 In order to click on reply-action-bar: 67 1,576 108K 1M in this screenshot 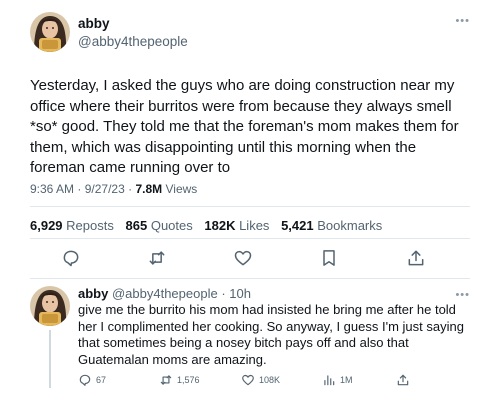, I will do `click(274, 380)`.